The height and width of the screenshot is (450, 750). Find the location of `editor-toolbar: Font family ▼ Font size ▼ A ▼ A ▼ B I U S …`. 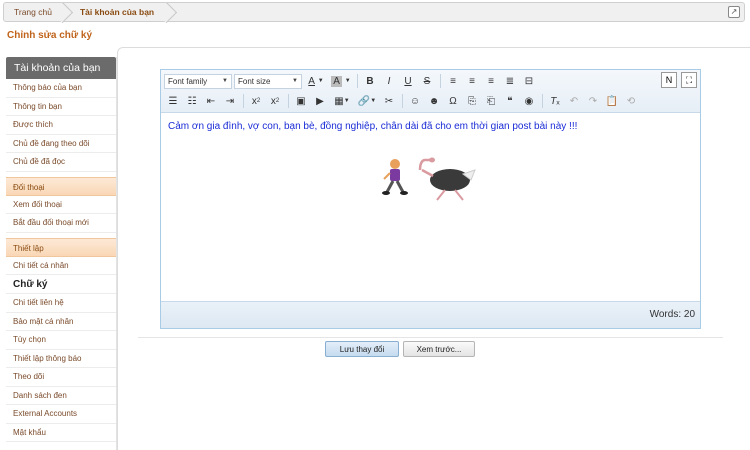

editor-toolbar: Font family ▼ Font size ▼ A ▼ A ▼ B I U S … is located at coordinates (430, 91).